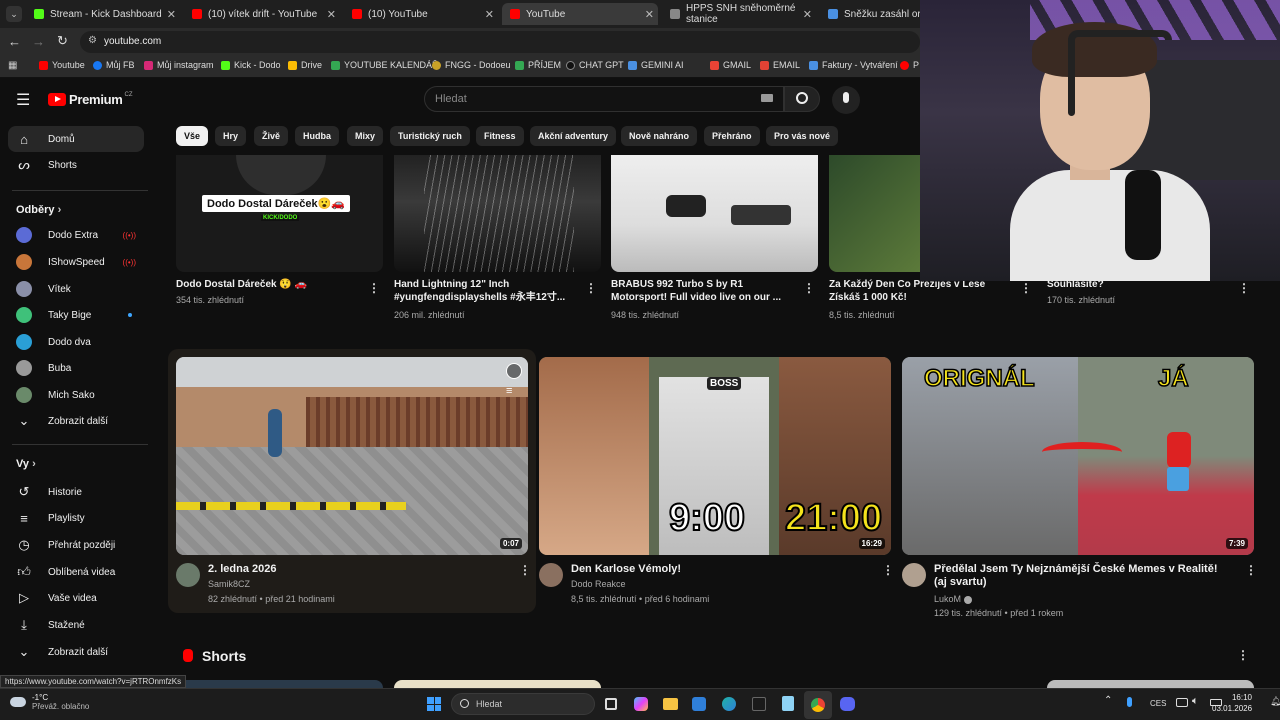  What do you see at coordinates (76, 492) in the screenshot?
I see `sidebar-item-history: ↺ Historie` at bounding box center [76, 492].